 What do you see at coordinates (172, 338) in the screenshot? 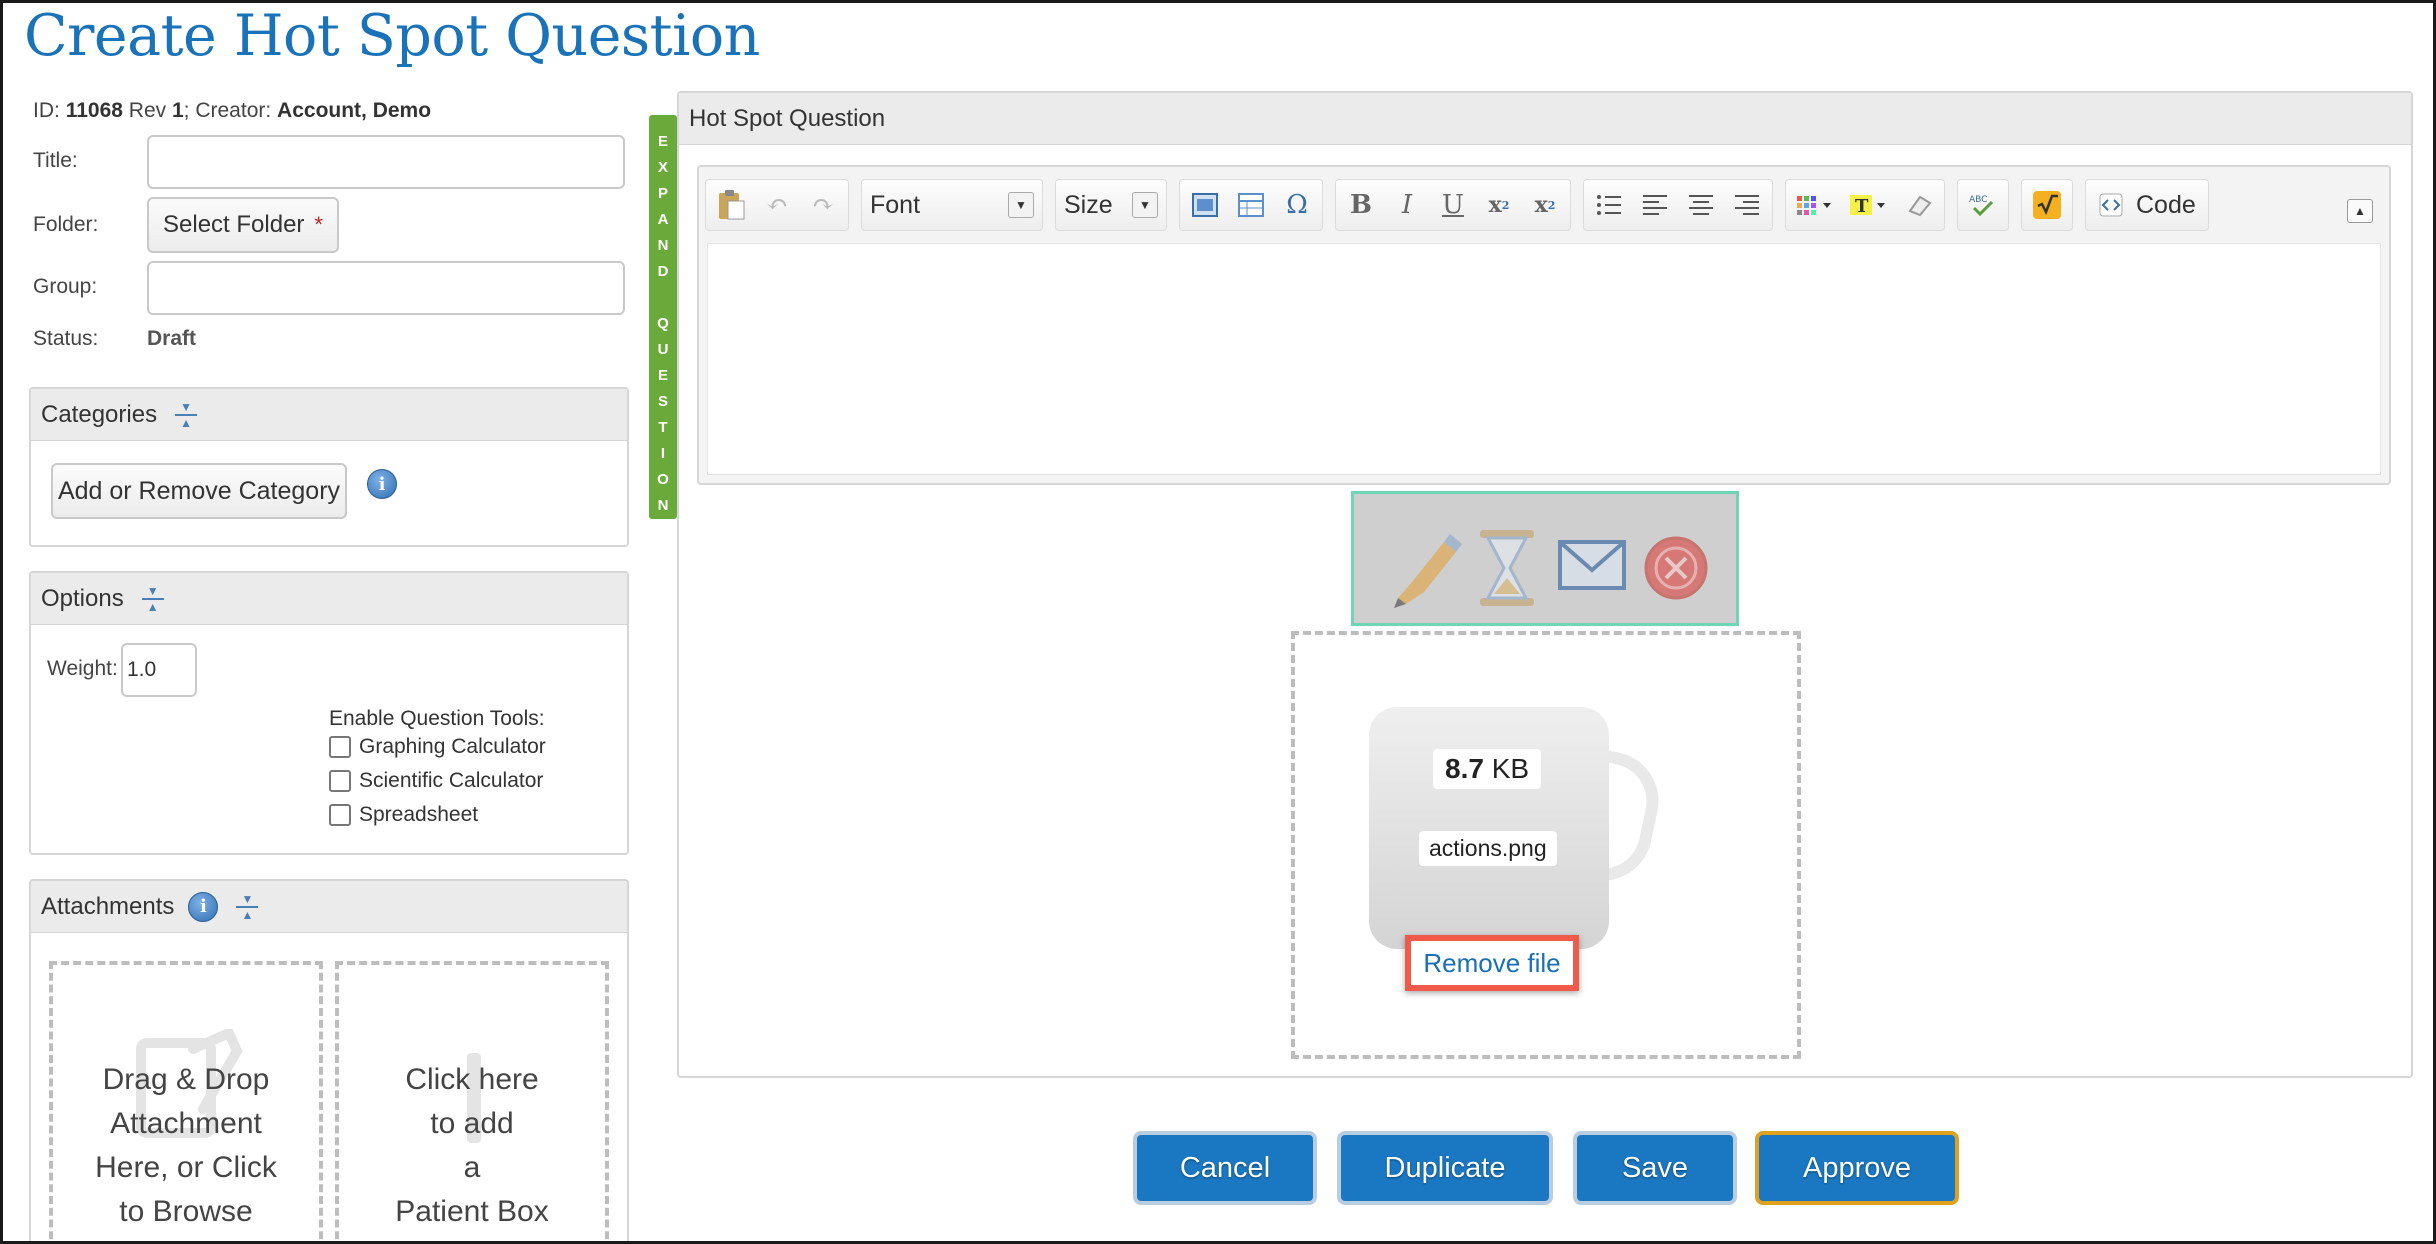
I see `status-value: Draft` at bounding box center [172, 338].